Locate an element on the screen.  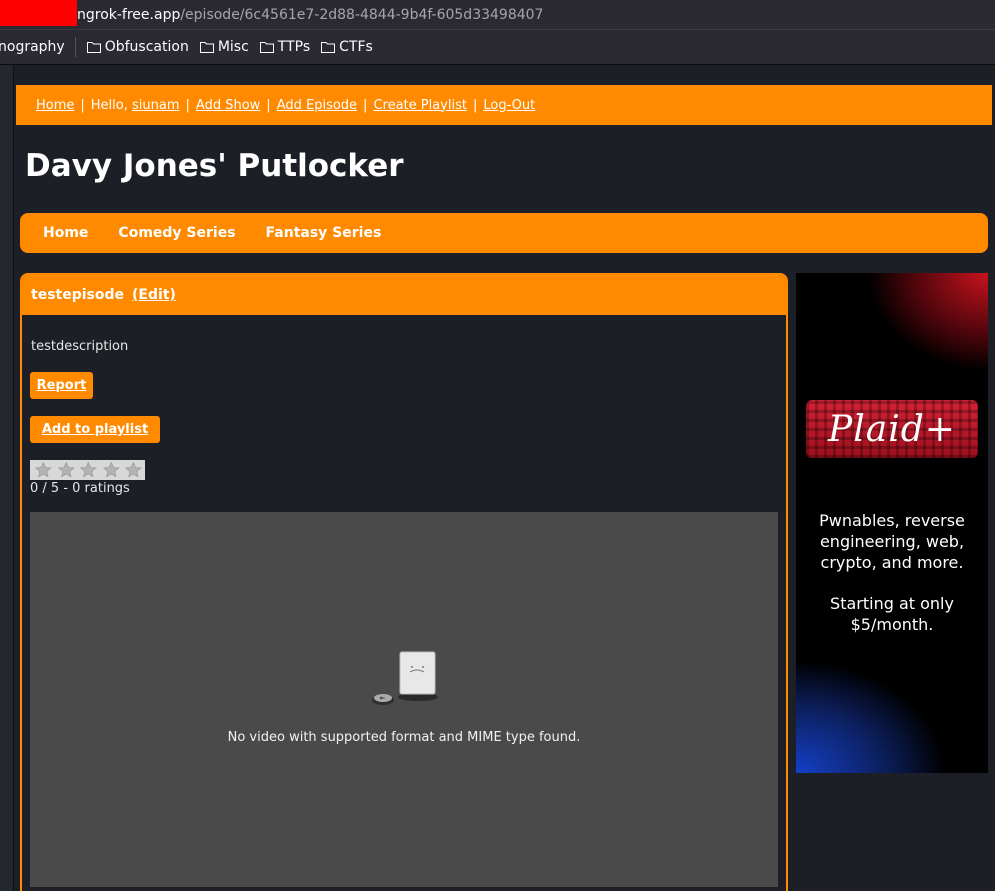
username-link: siunam is located at coordinates (156, 105).